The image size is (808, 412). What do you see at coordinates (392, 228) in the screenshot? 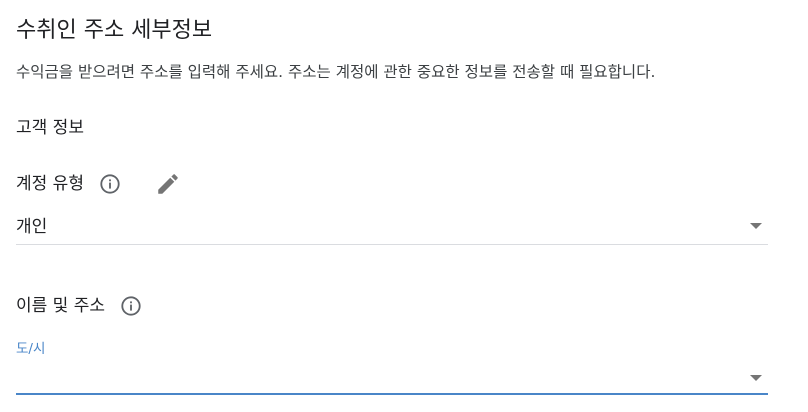
I see `account-type-select: 개인` at bounding box center [392, 228].